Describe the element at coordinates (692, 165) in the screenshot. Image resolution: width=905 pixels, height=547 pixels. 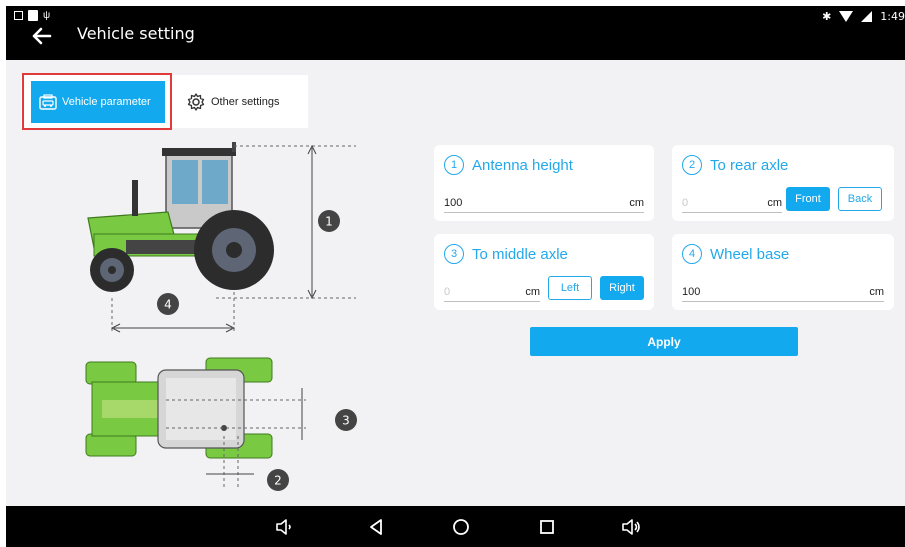
I see `step-number: 2` at that location.